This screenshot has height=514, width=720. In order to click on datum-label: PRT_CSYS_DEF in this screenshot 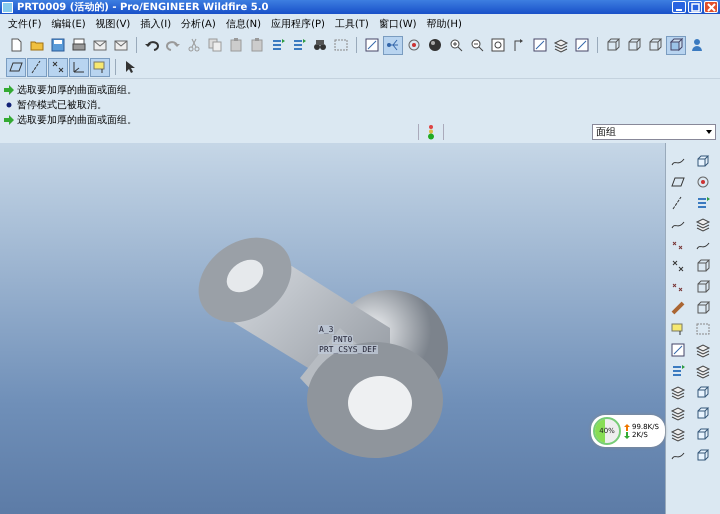, I will do `click(348, 349)`.